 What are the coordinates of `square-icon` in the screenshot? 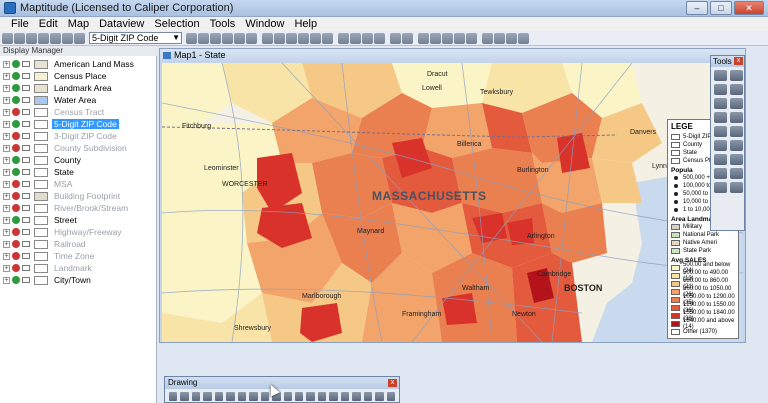 It's located at (435, 38).